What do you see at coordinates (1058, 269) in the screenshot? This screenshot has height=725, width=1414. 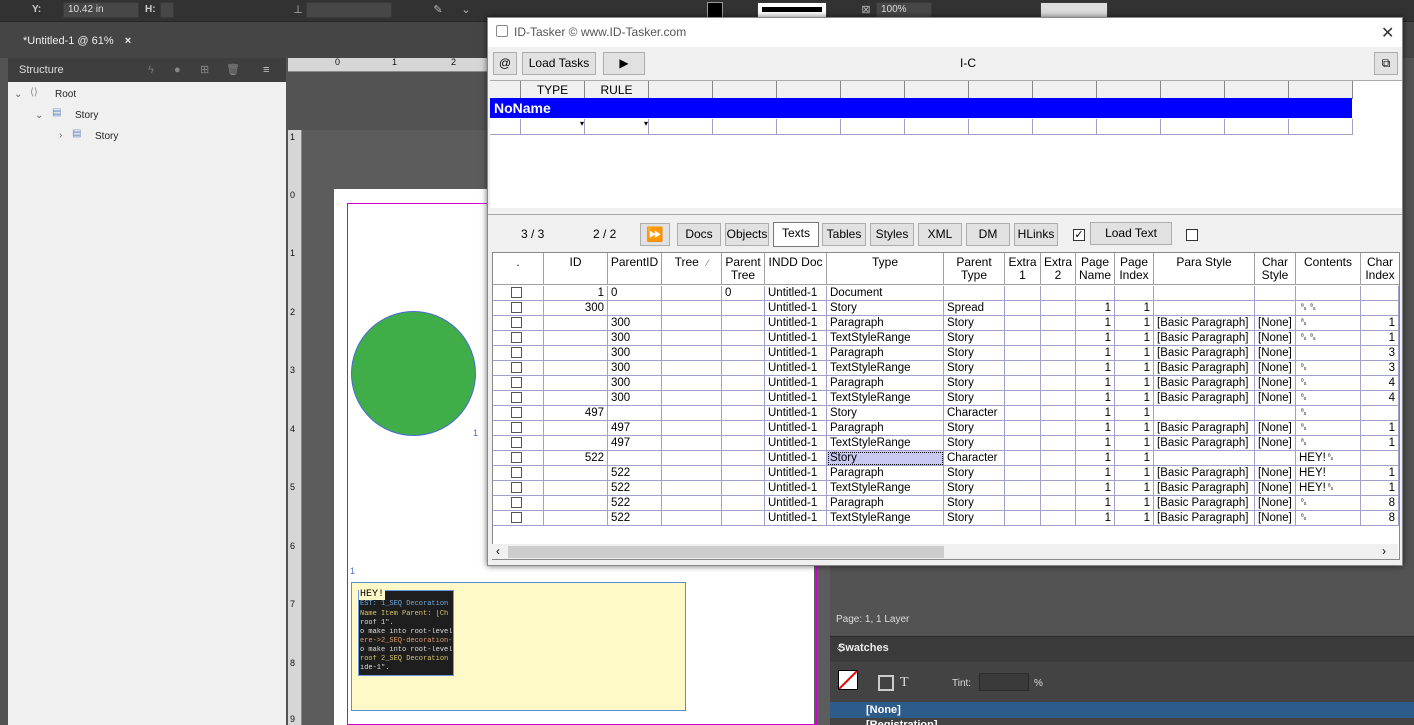 I see `col-header: Extra 2` at bounding box center [1058, 269].